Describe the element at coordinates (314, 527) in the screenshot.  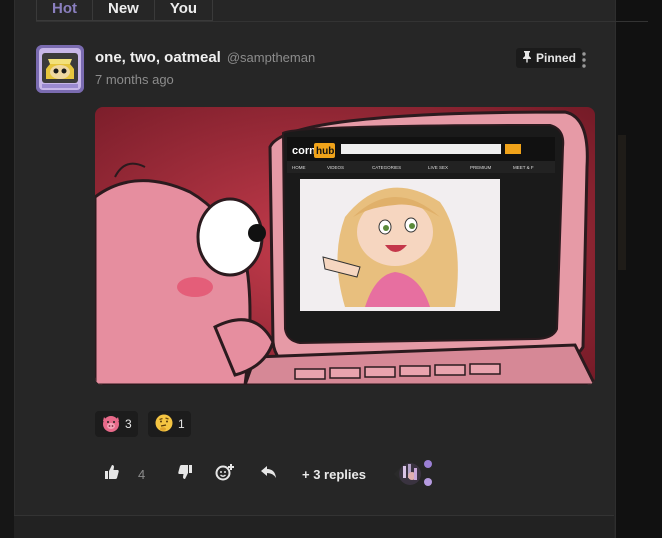
I see `next-post-edge` at that location.